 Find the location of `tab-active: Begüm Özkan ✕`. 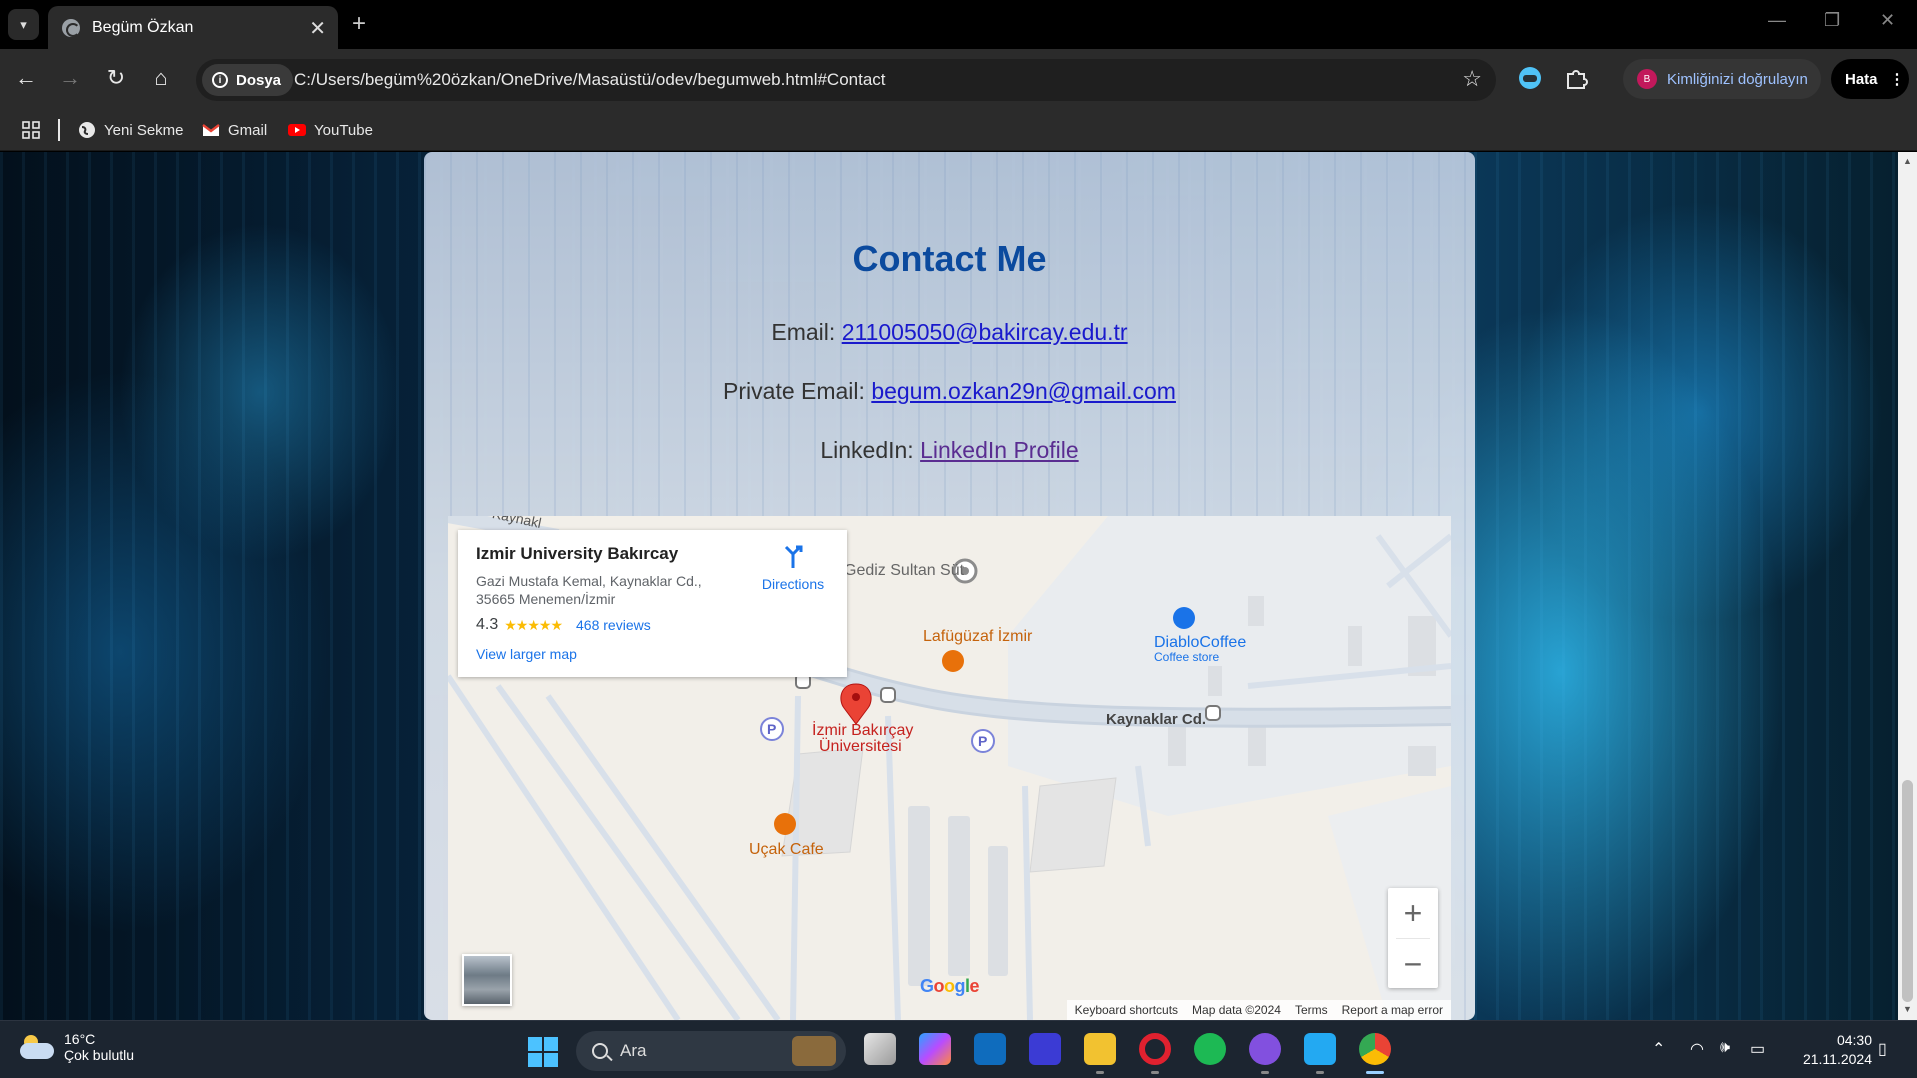

tab-active: Begüm Özkan ✕ is located at coordinates (193, 27).